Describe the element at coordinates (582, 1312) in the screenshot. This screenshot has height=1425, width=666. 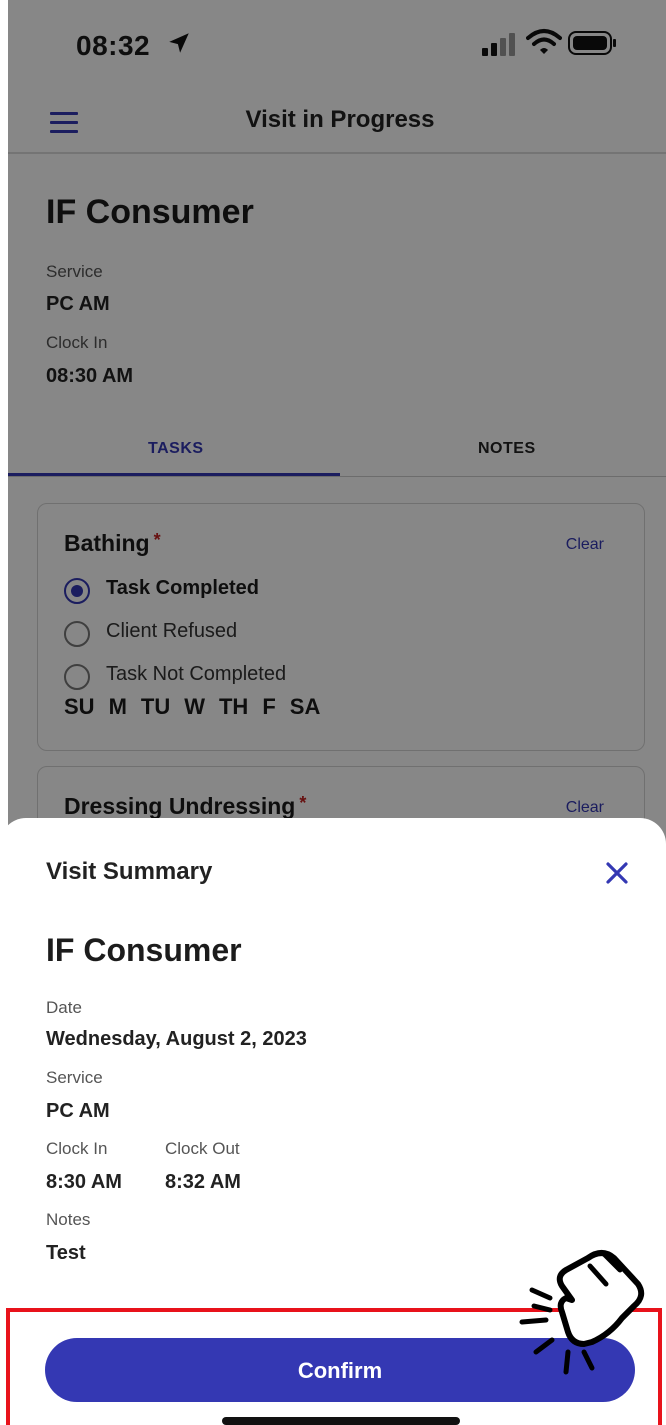
I see `tap-hand-icon` at that location.